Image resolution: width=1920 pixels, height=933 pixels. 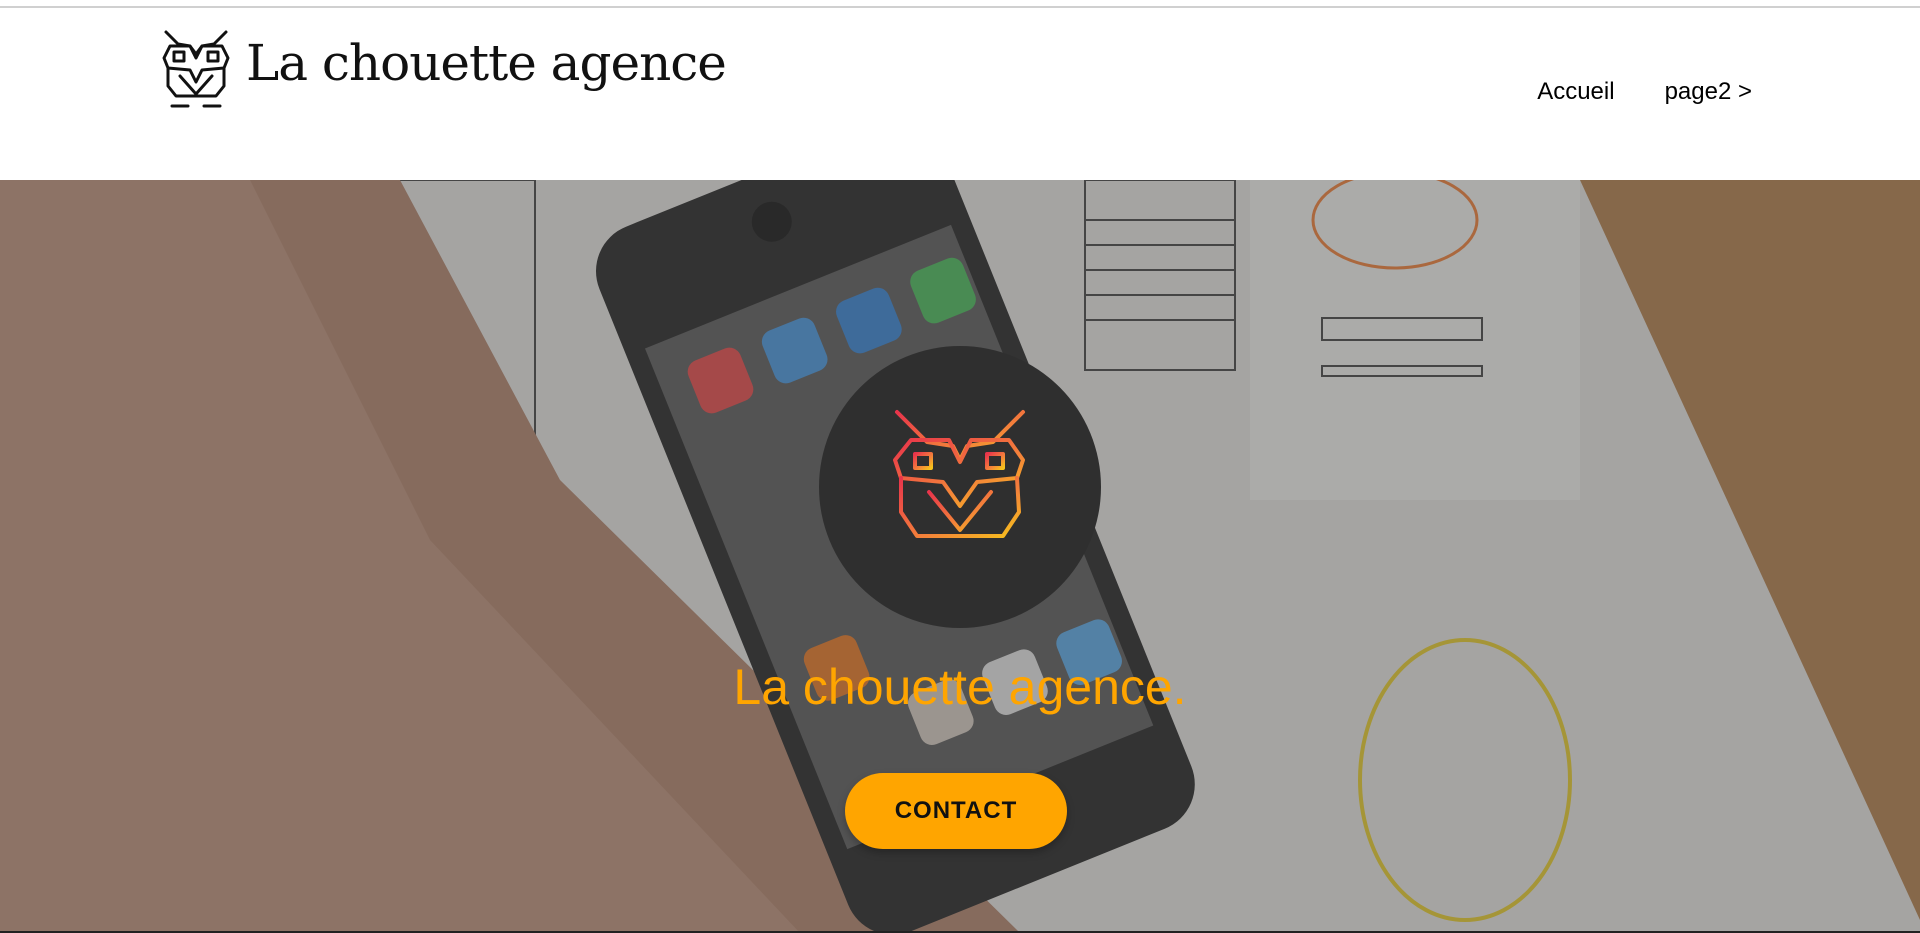 I want to click on nav-link-accueil: Accueil, so click(x=1575, y=92).